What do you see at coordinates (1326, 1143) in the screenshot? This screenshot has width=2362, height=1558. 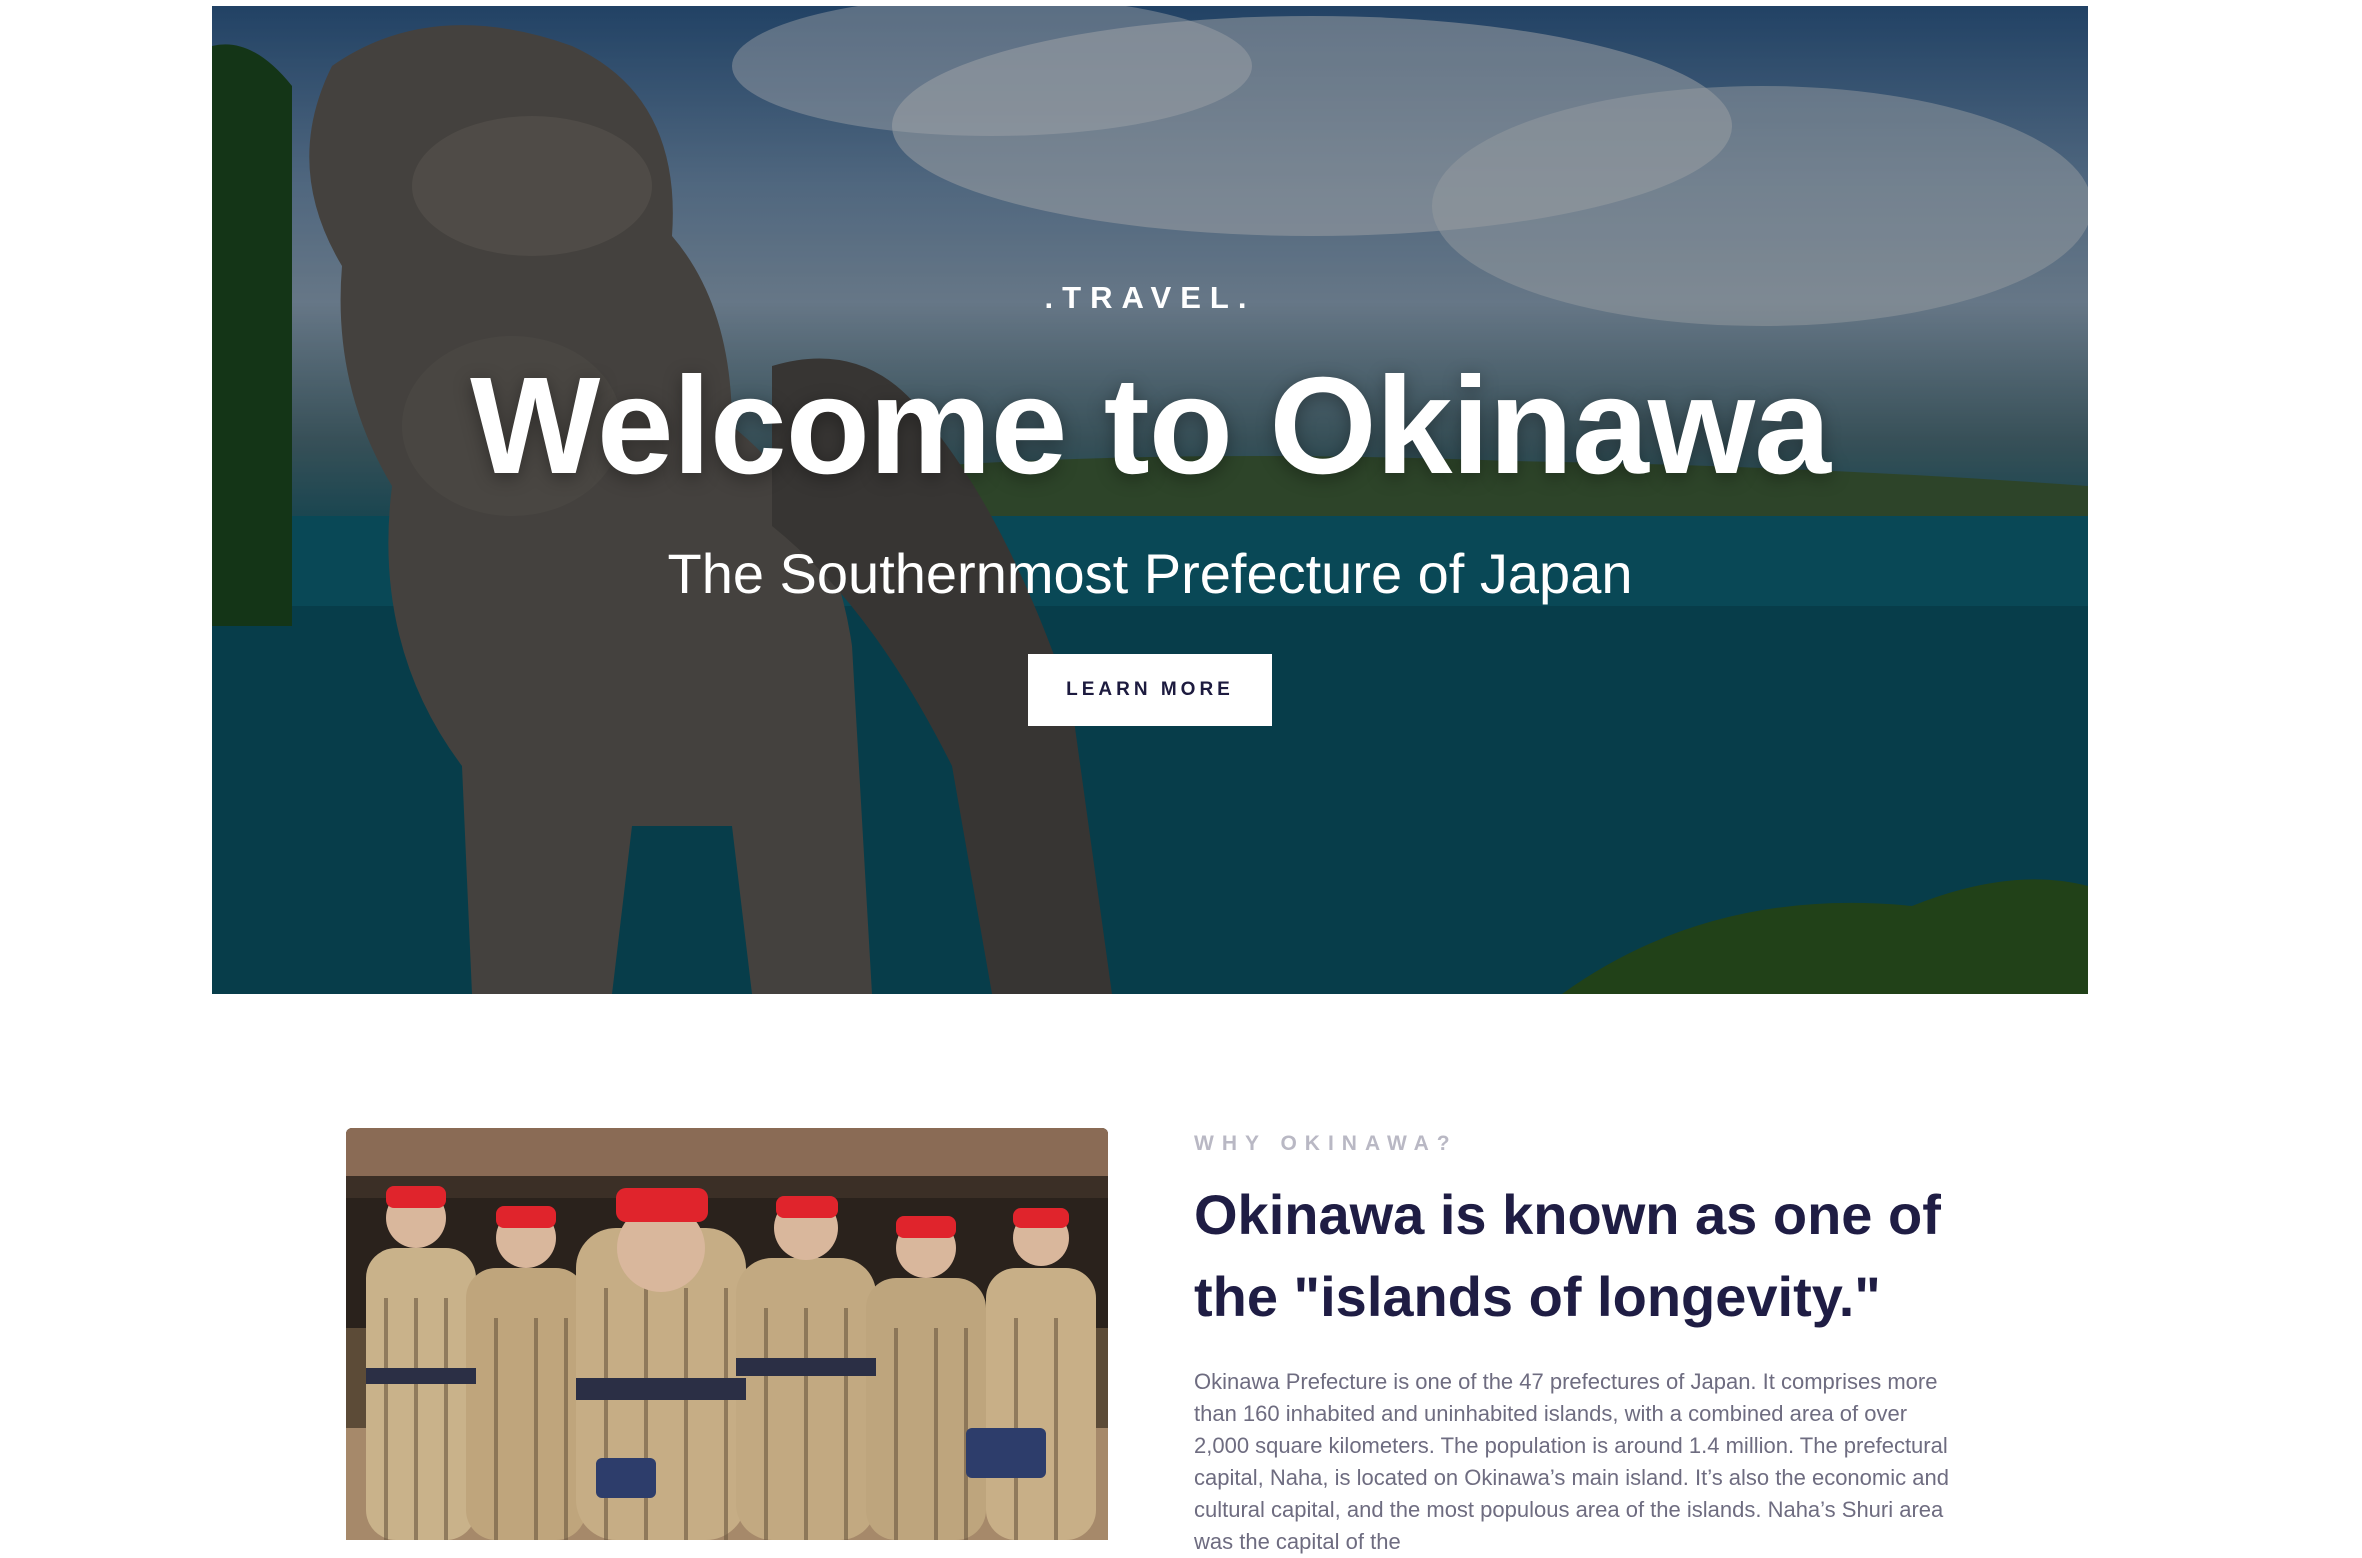 I see `about-eyebrow: WHY OKINAWA?` at bounding box center [1326, 1143].